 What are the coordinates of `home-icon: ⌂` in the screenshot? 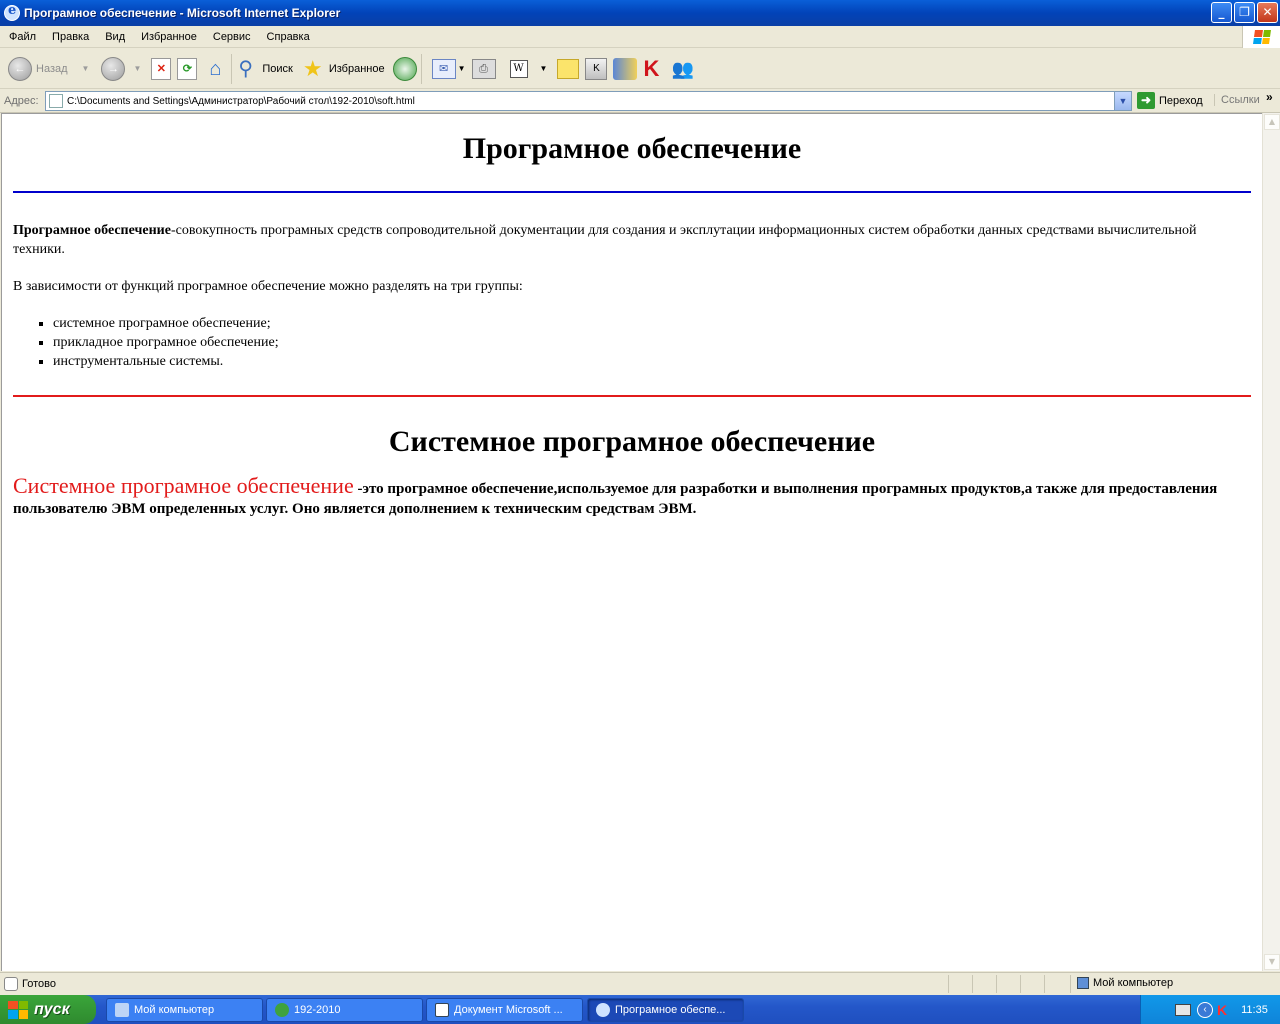 It's located at (215, 68).